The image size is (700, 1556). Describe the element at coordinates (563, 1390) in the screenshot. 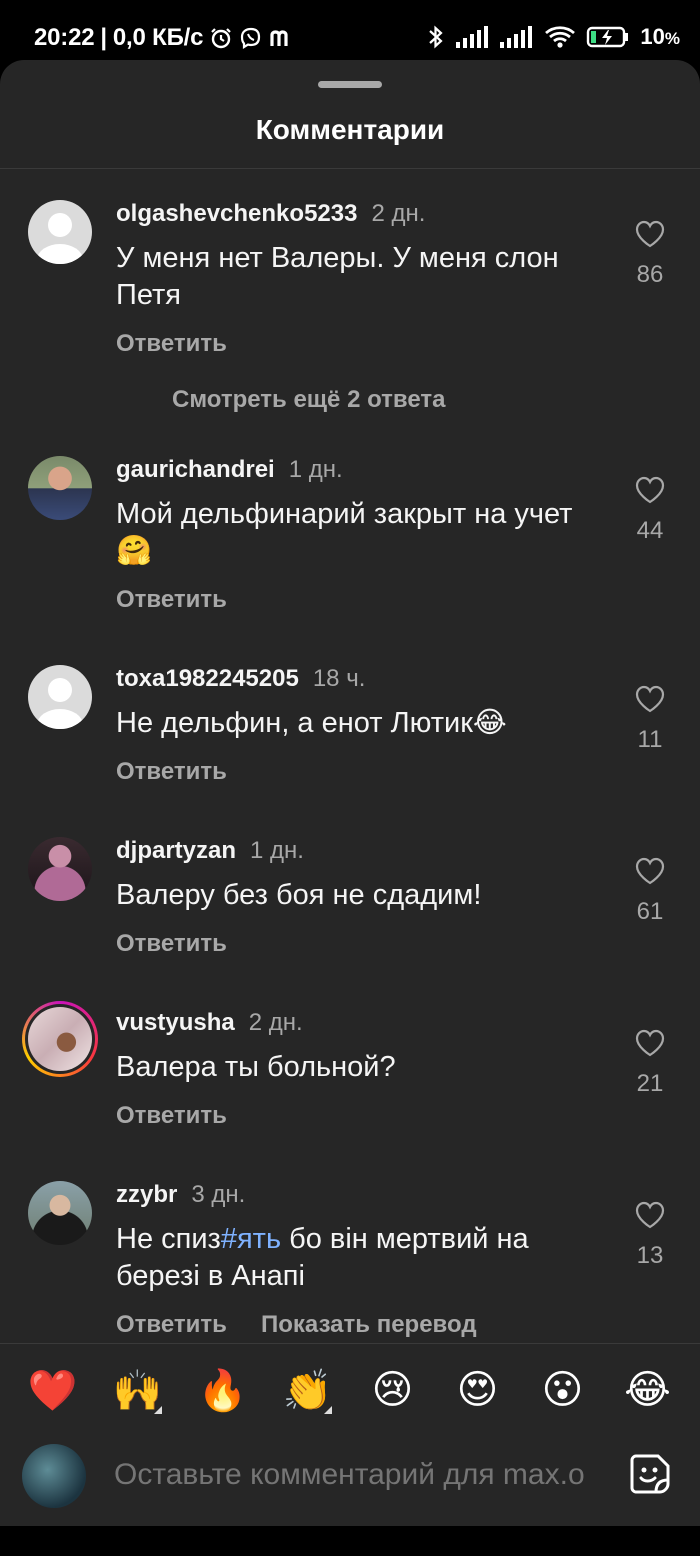

I see `emoji-surprised-button: 😮` at that location.